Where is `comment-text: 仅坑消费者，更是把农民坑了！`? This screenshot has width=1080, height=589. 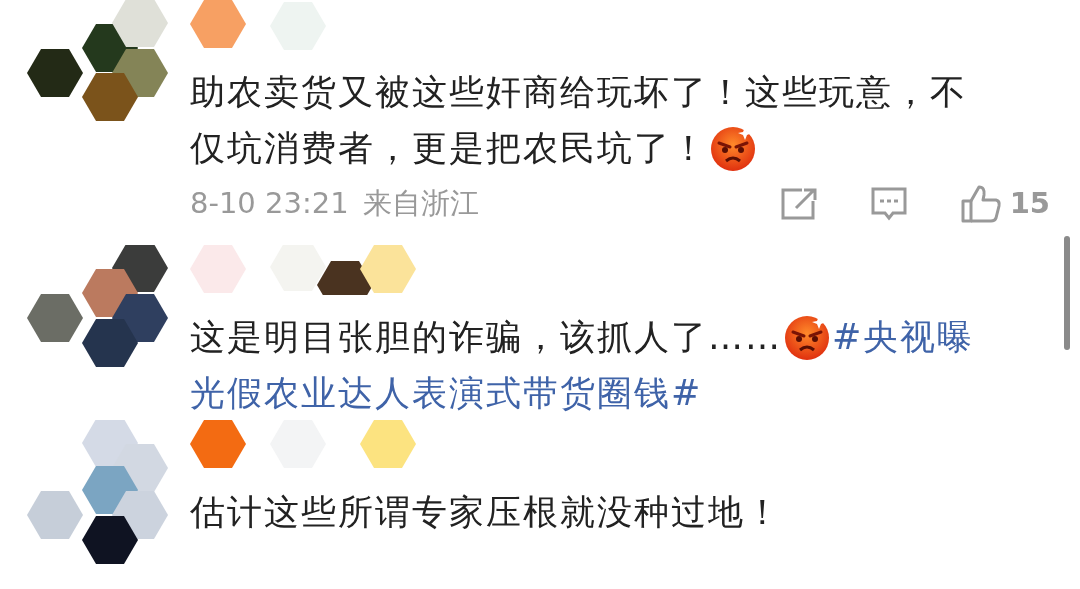 comment-text: 仅坑消费者，更是把农民坑了！ is located at coordinates (449, 148).